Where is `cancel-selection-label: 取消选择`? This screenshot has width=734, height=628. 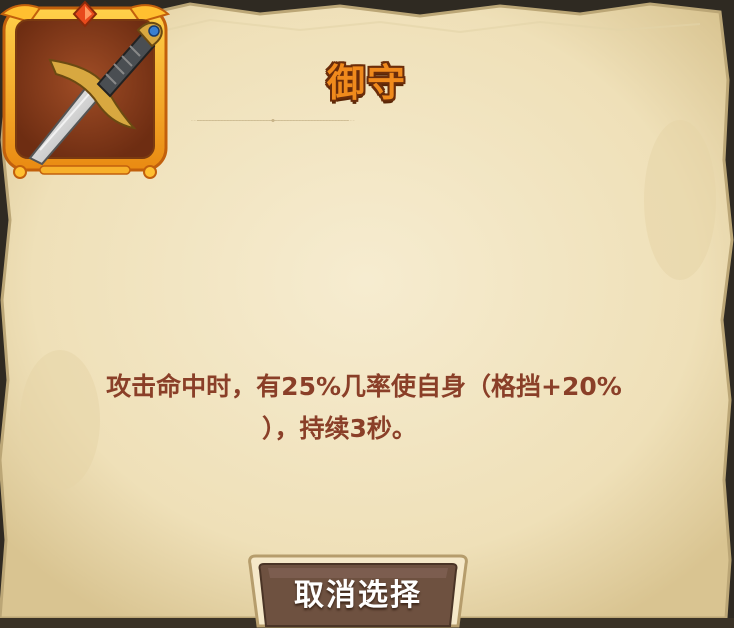
cancel-selection-label: 取消选择 is located at coordinates (358, 595).